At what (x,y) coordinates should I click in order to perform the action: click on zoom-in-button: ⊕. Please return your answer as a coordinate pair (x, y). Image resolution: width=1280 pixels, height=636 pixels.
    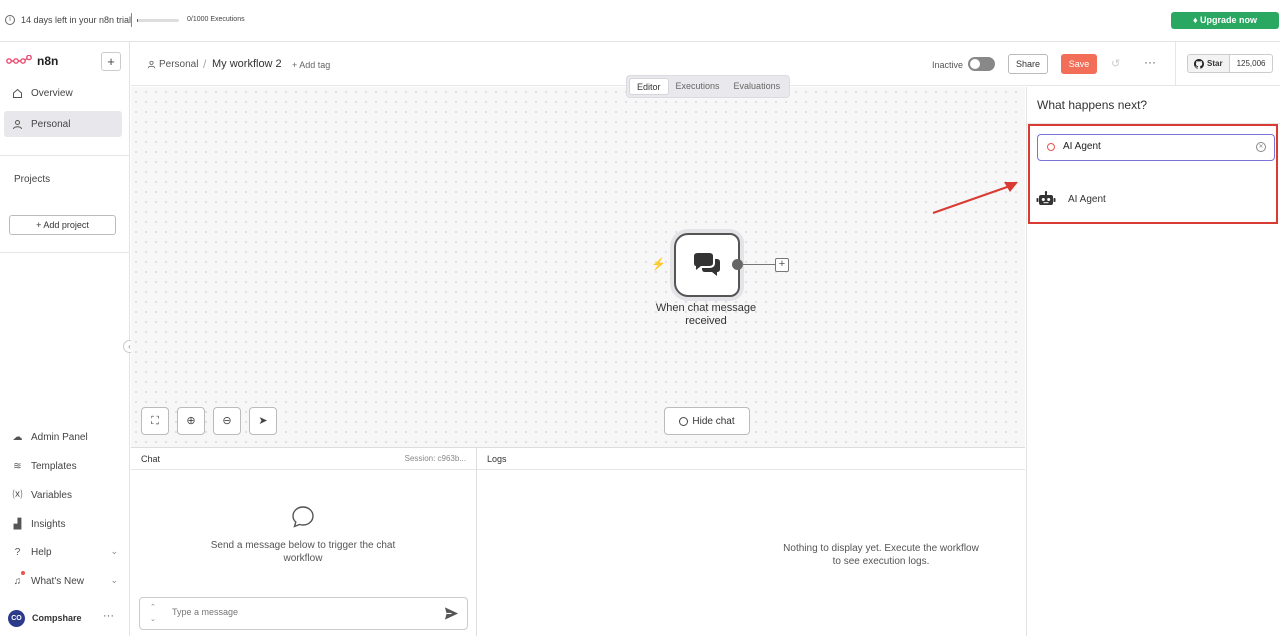
    Looking at the image, I should click on (191, 421).